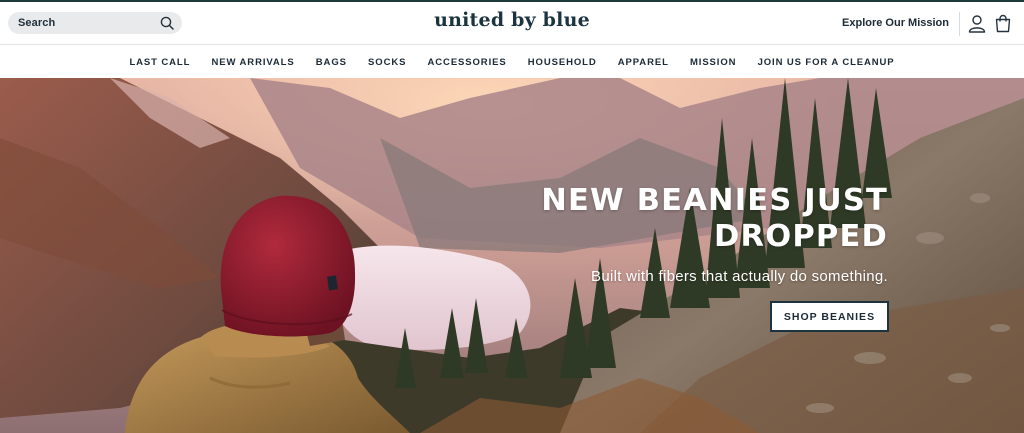 The image size is (1024, 433). I want to click on nav-item-household: HOUSEHOLD, so click(562, 62).